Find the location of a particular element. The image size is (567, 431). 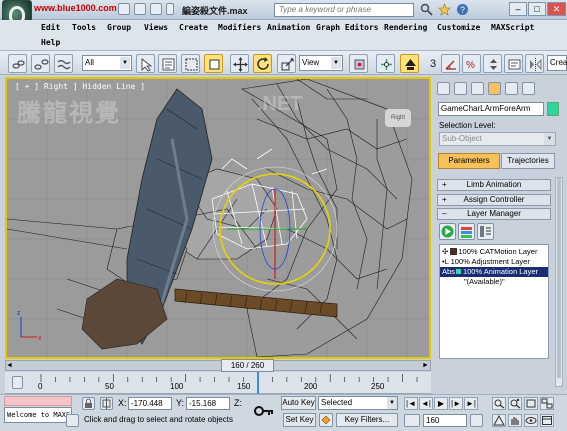

zoom-extents-all-icon is located at coordinates (547, 403).